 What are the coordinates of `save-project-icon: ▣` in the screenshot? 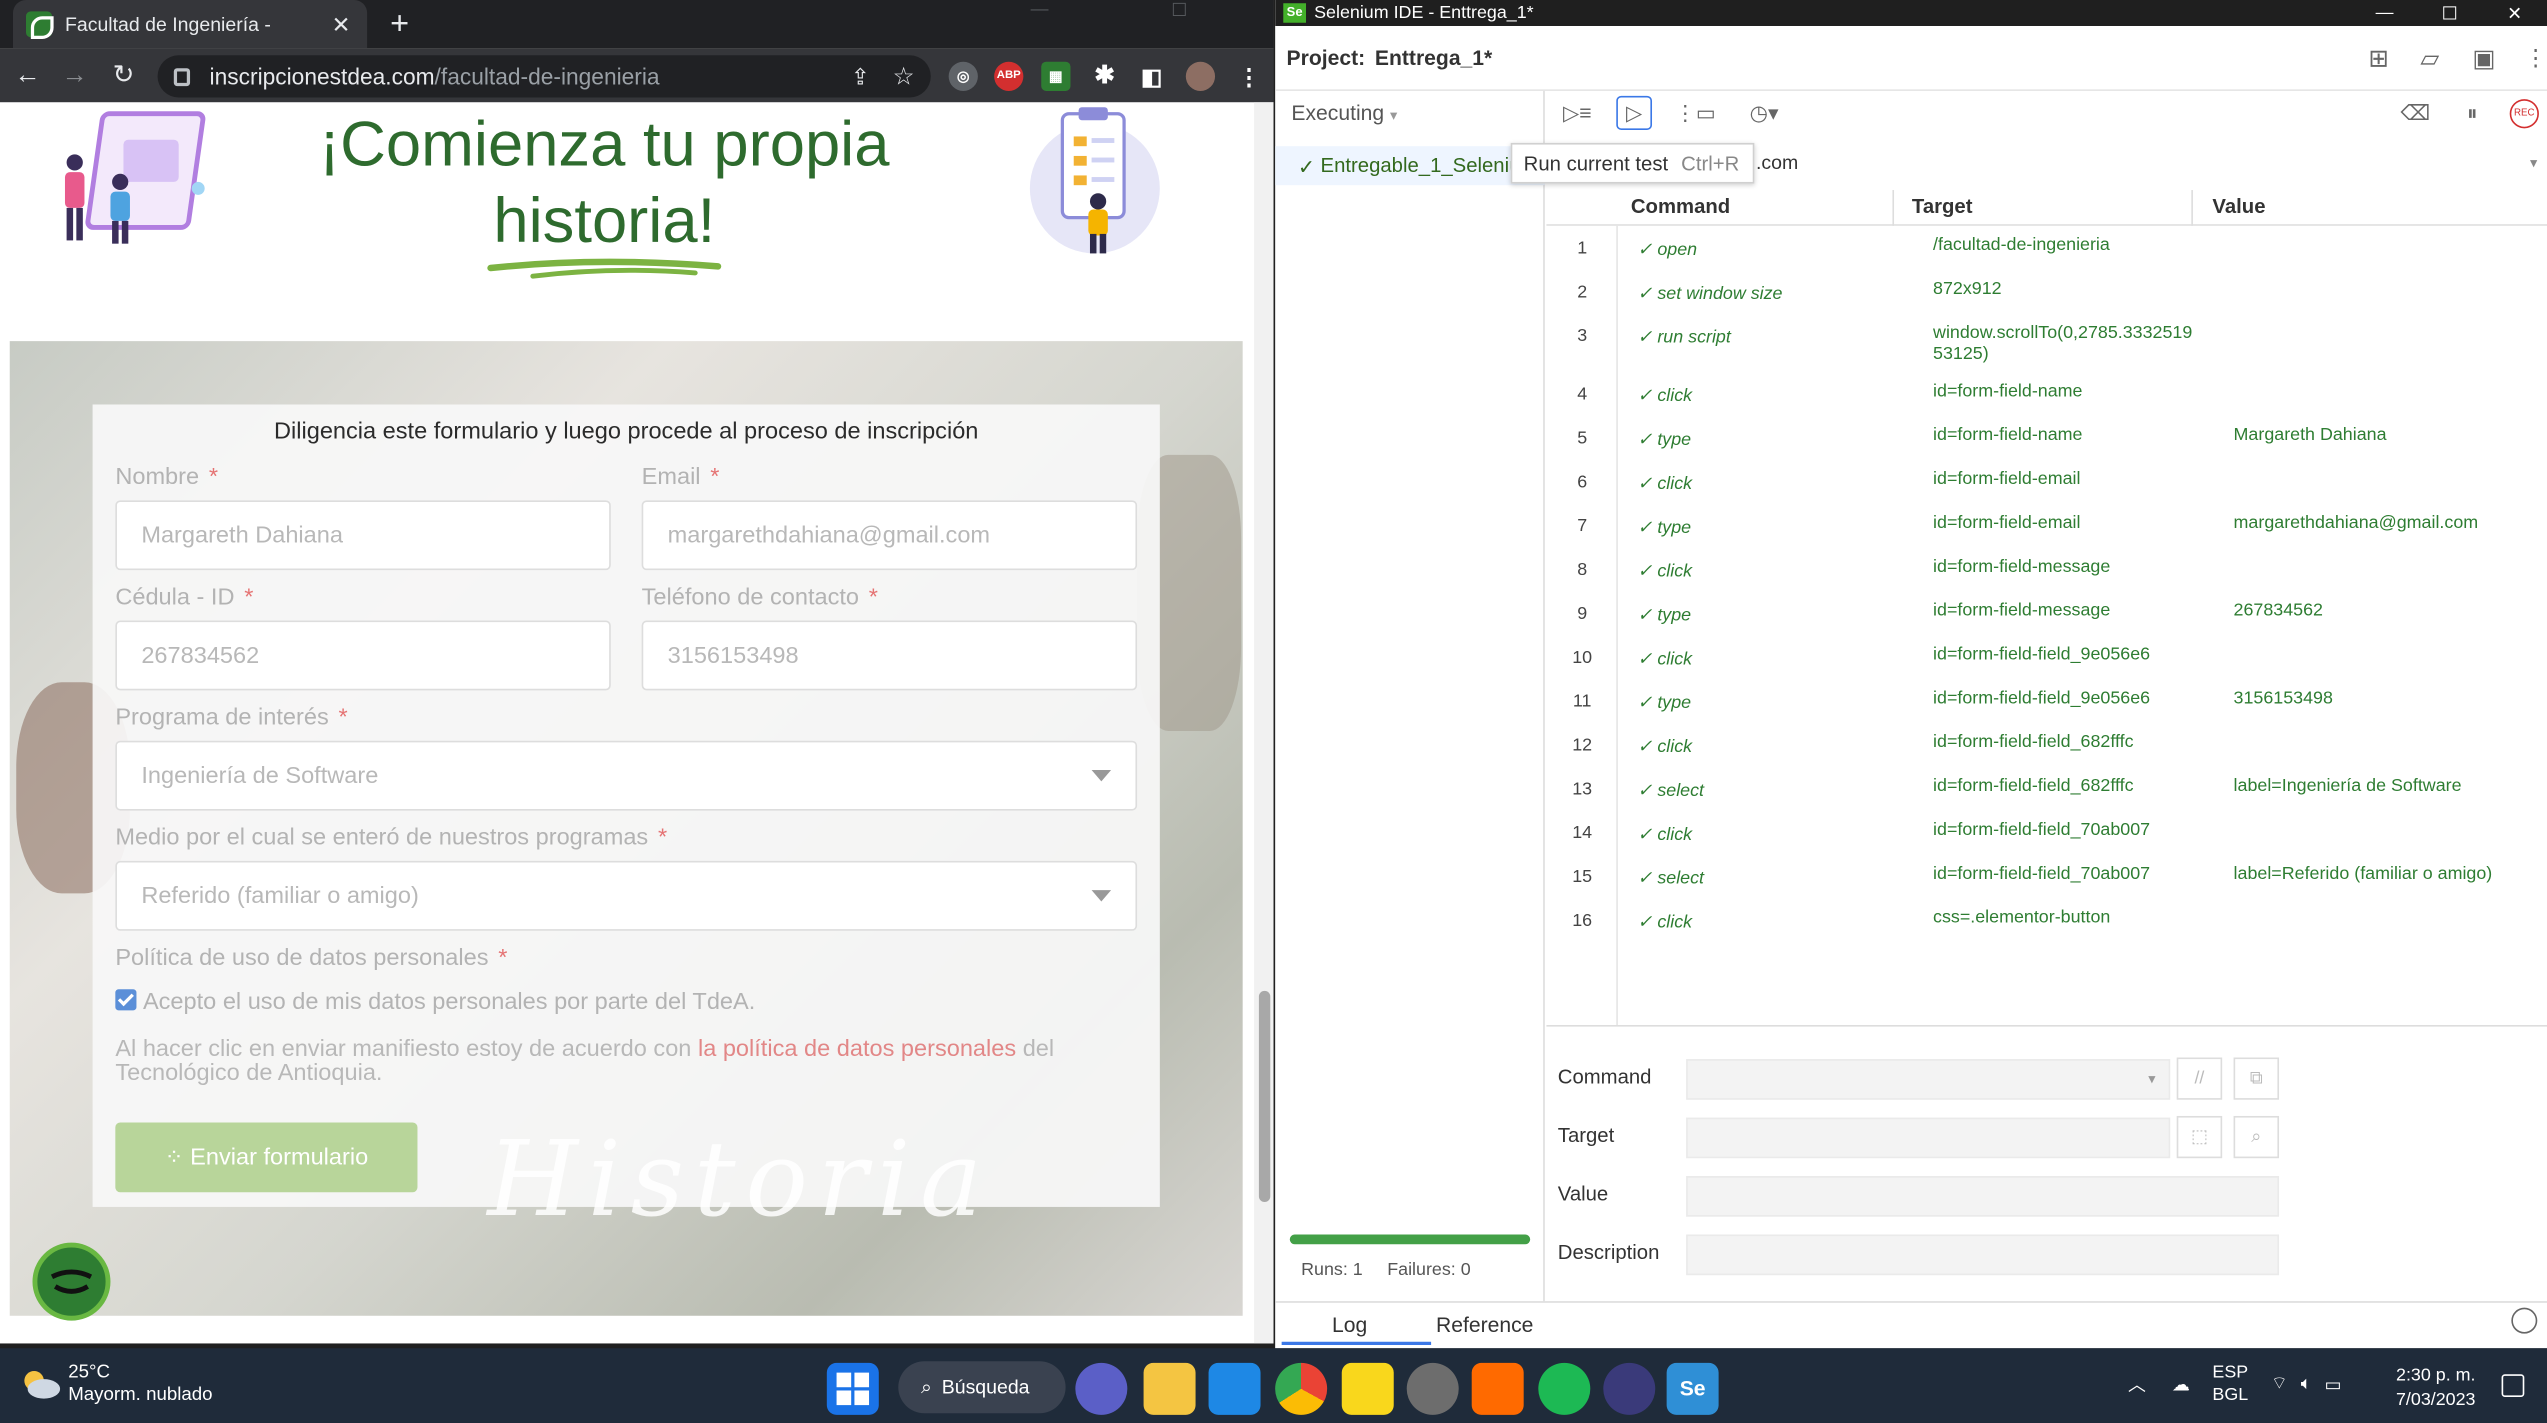 It's located at (2498, 58).